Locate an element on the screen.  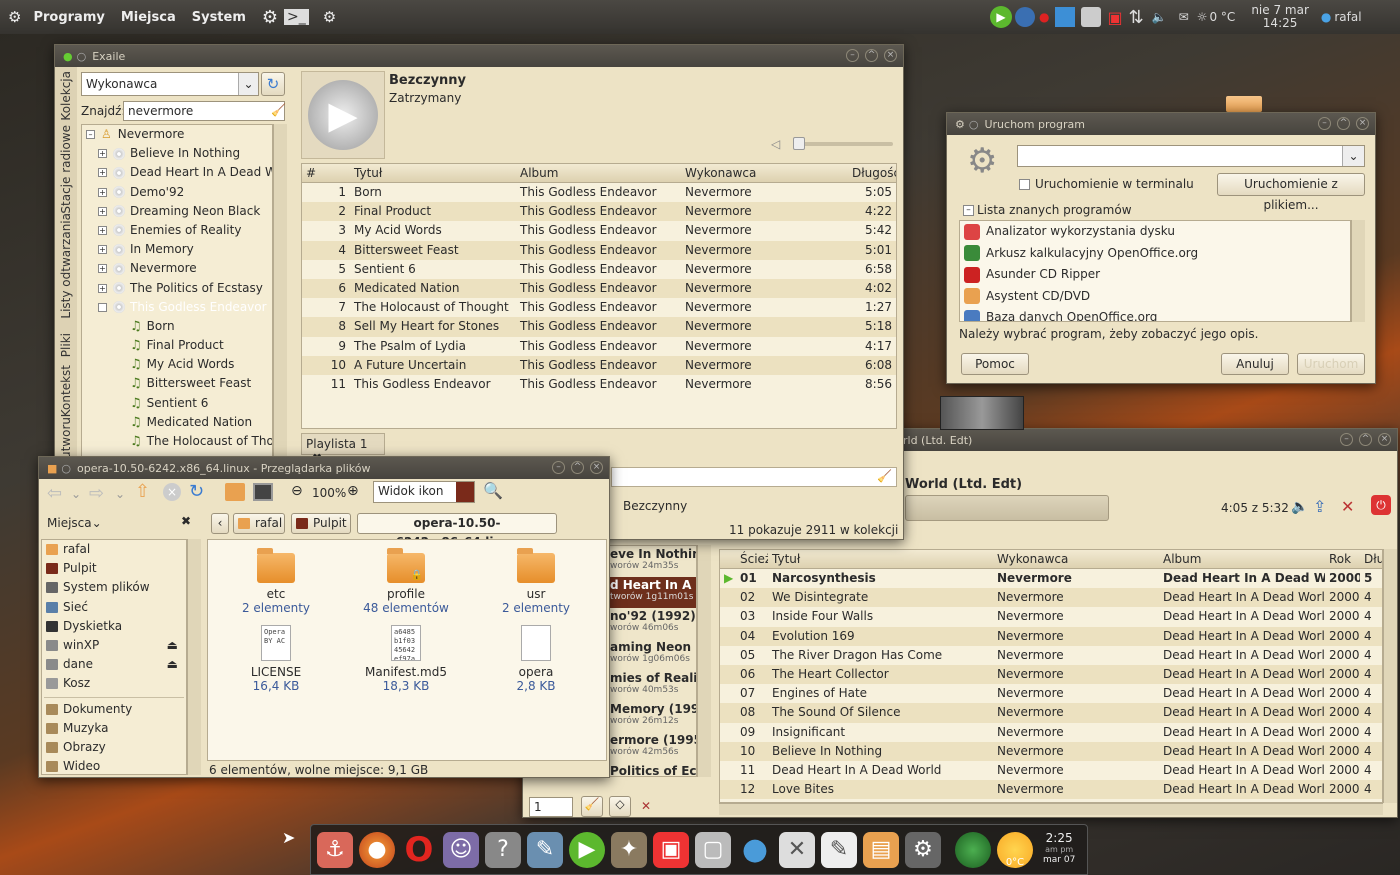
tab-playlists: Listy odtwarzania is located at coordinates (66, 266).